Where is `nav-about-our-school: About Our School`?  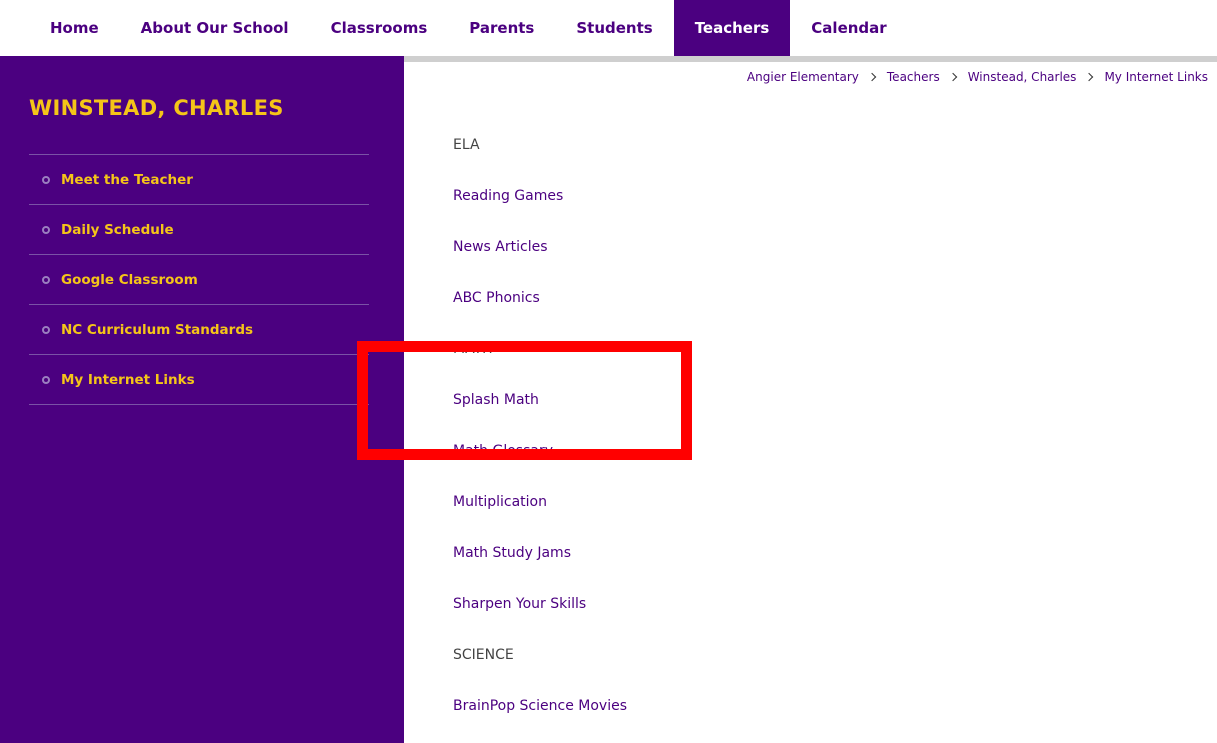
nav-about-our-school: About Our School is located at coordinates (215, 28).